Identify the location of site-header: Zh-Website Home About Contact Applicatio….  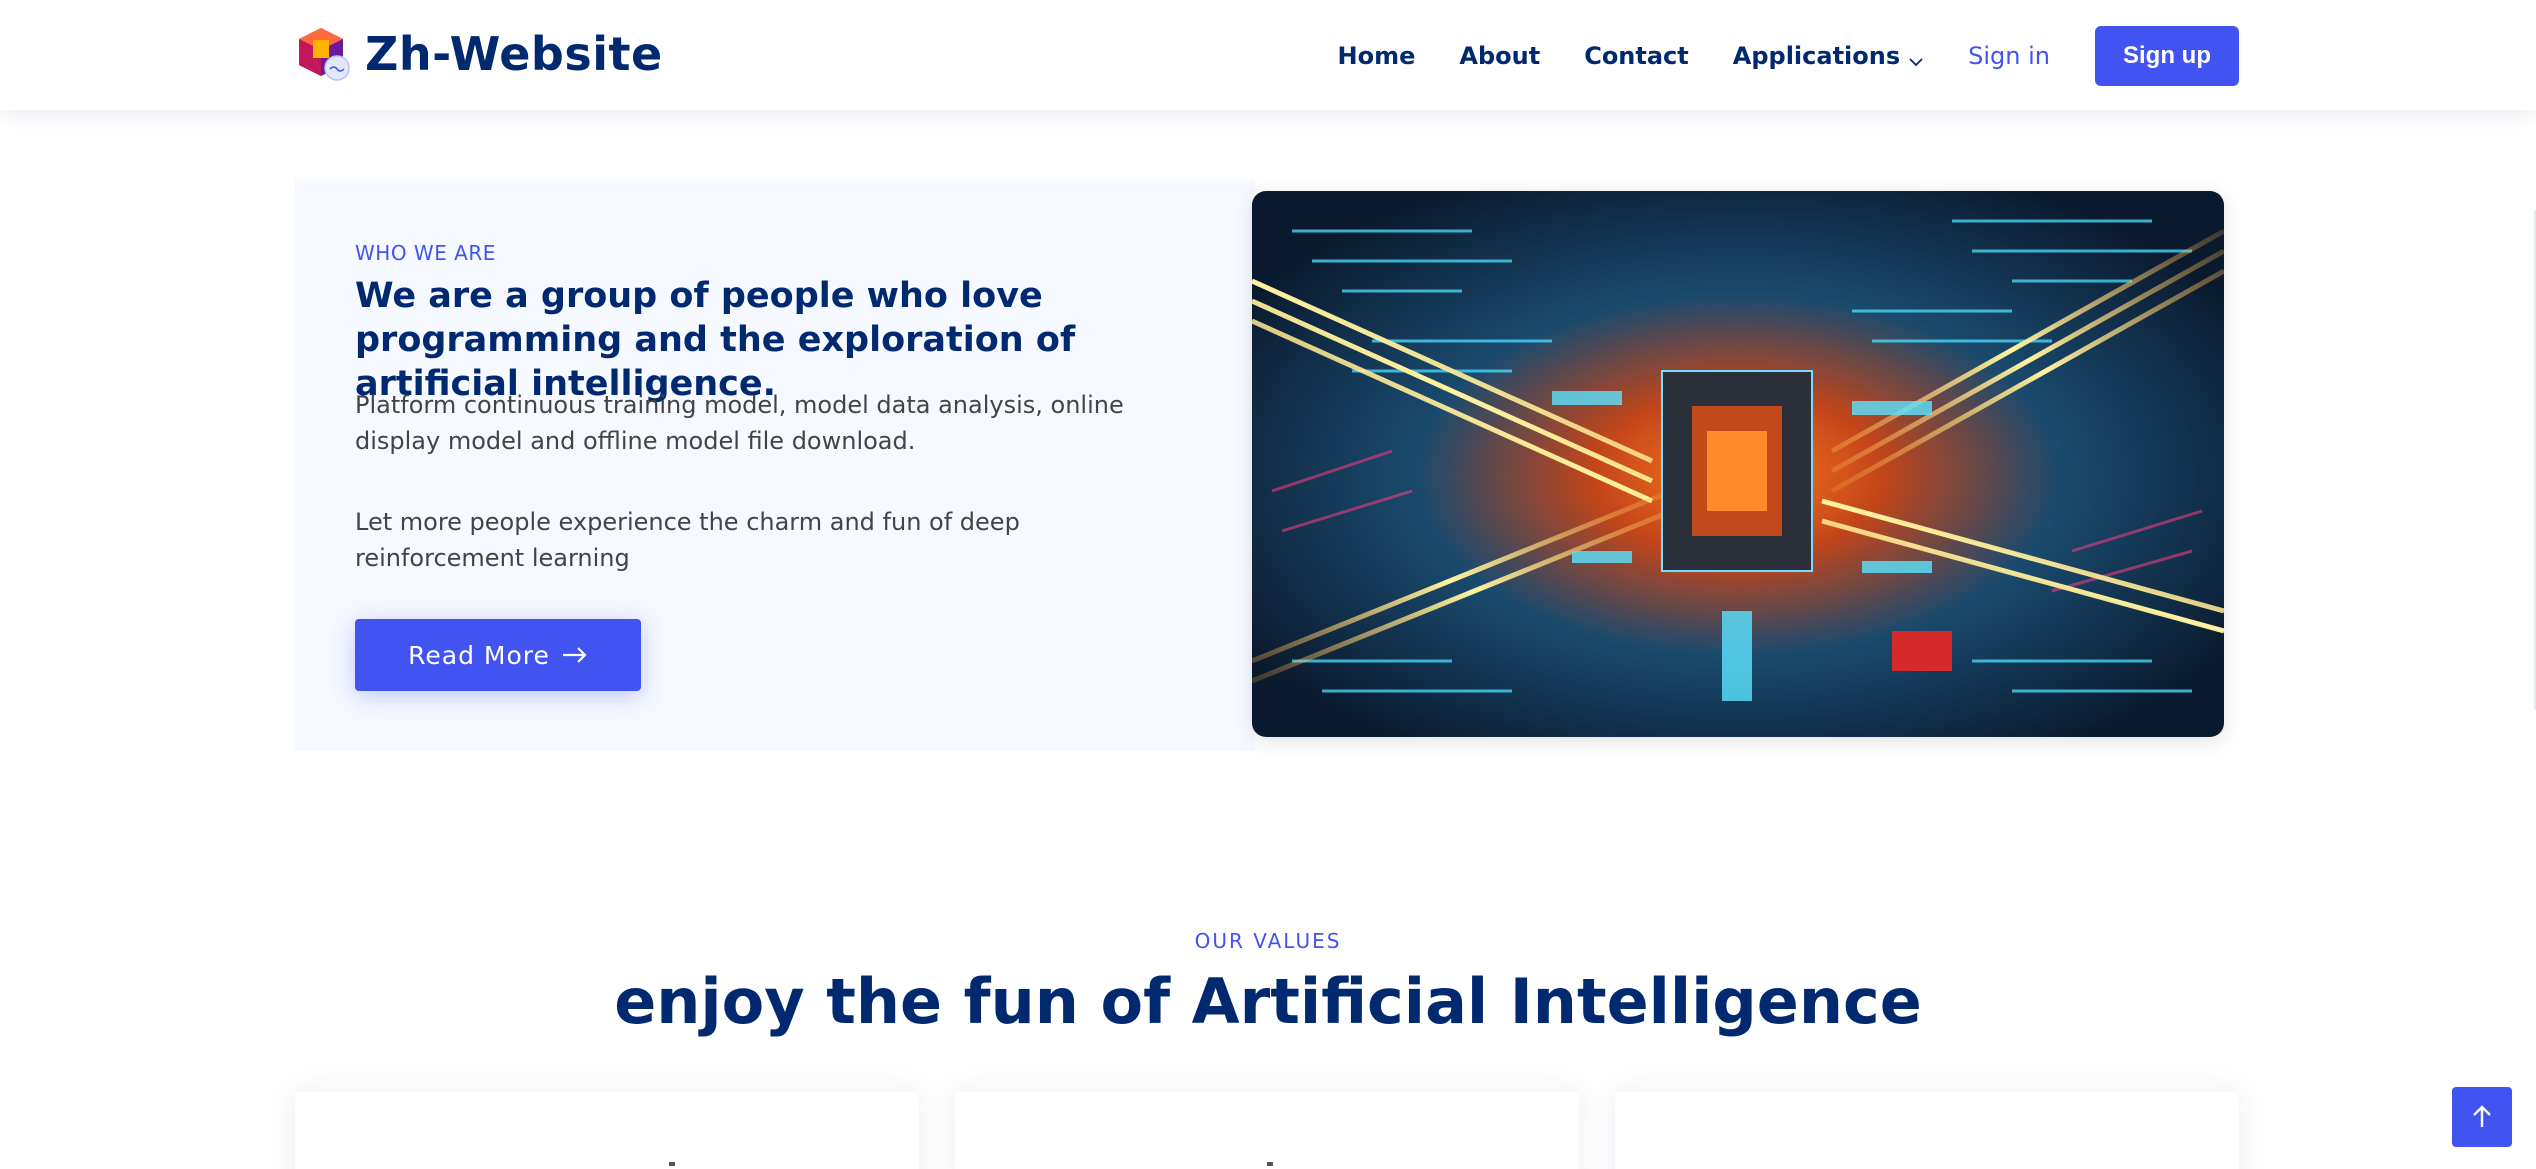
(1268, 55).